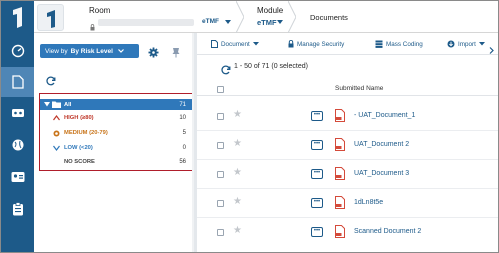 Image resolution: width=499 pixels, height=253 pixels. I want to click on view-by-dropdown: View by By Risk Level, so click(89, 51).